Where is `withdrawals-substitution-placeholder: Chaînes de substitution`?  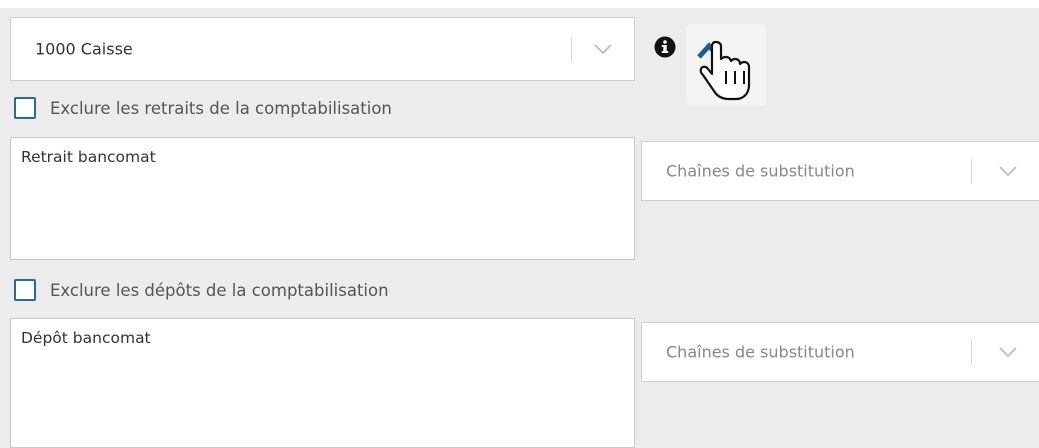 withdrawals-substitution-placeholder: Chaînes de substitution is located at coordinates (760, 171).